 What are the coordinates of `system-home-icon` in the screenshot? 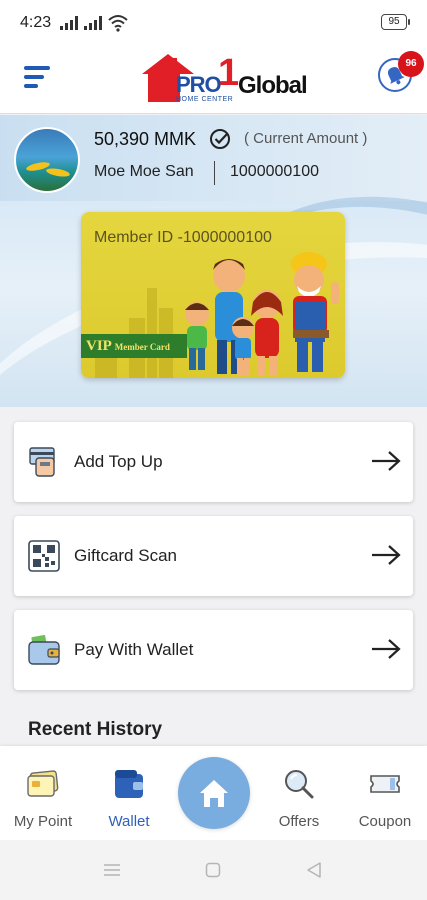 It's located at (213, 870).